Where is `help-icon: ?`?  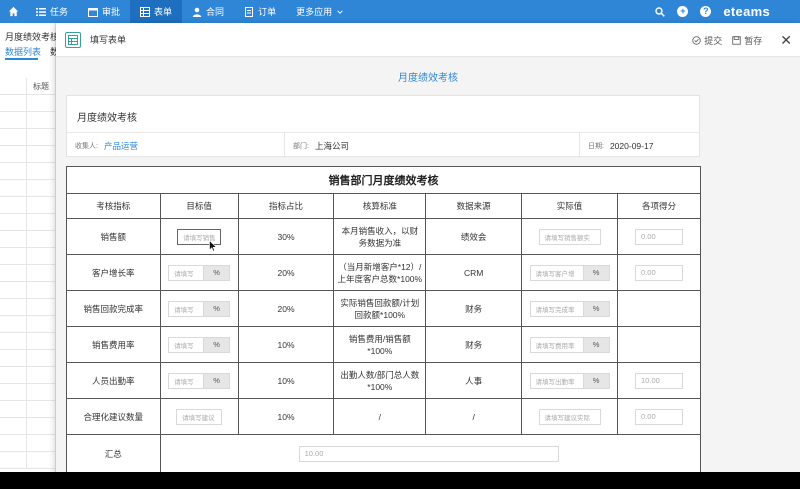 help-icon: ? is located at coordinates (706, 11).